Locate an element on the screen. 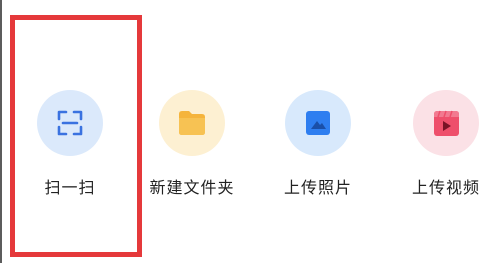 Image resolution: width=500 pixels, height=263 pixels. scan-button: 扫一扫 is located at coordinates (70, 145).